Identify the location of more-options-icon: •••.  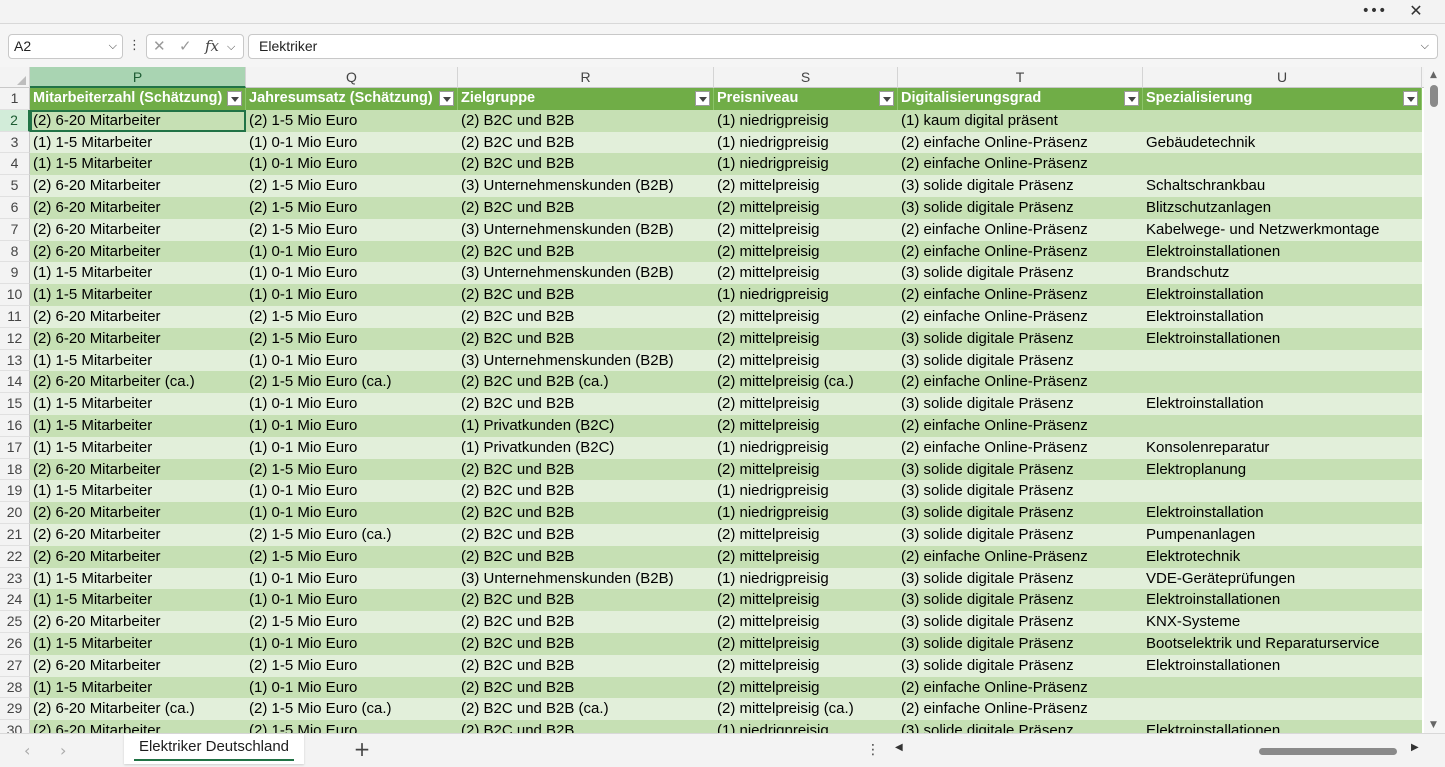
(1374, 12).